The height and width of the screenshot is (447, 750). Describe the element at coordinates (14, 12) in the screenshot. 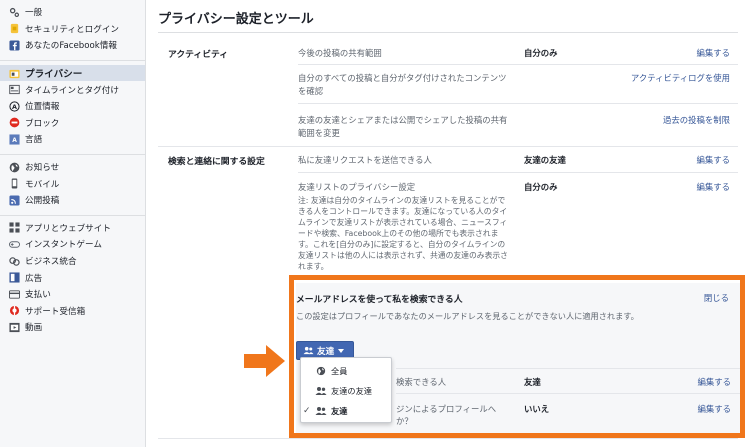

I see `gear-icon` at that location.